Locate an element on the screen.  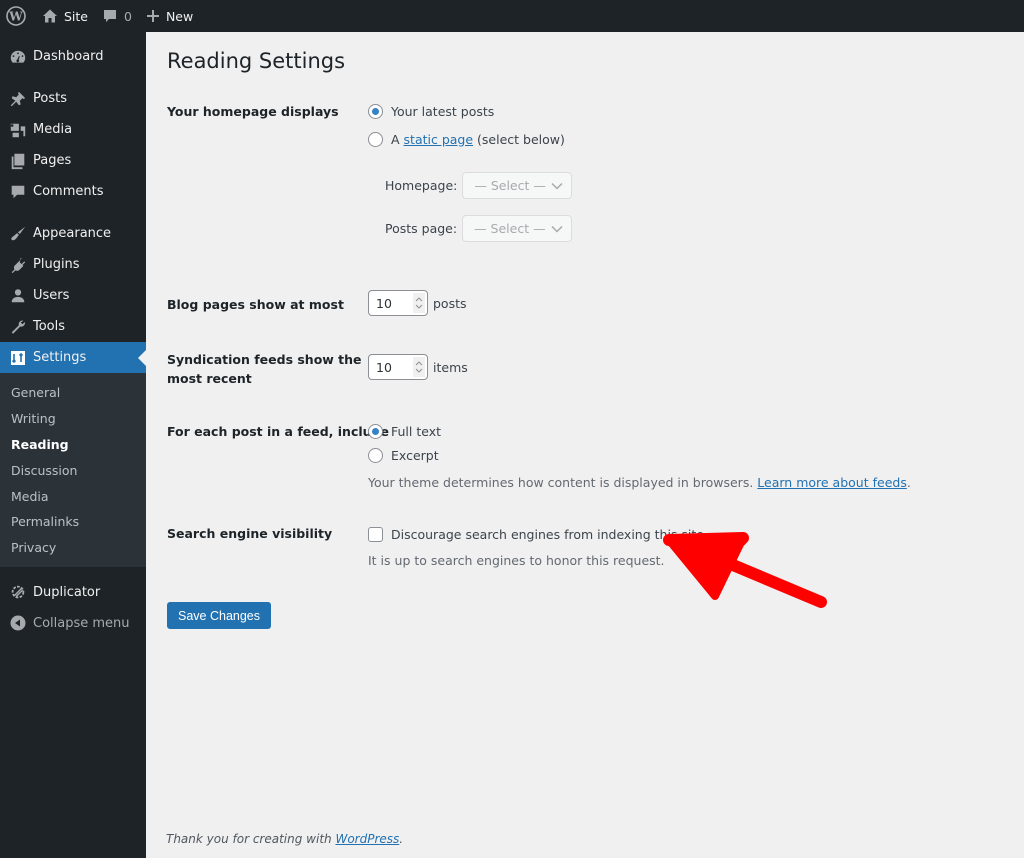
site-label: Site is located at coordinates (76, 16).